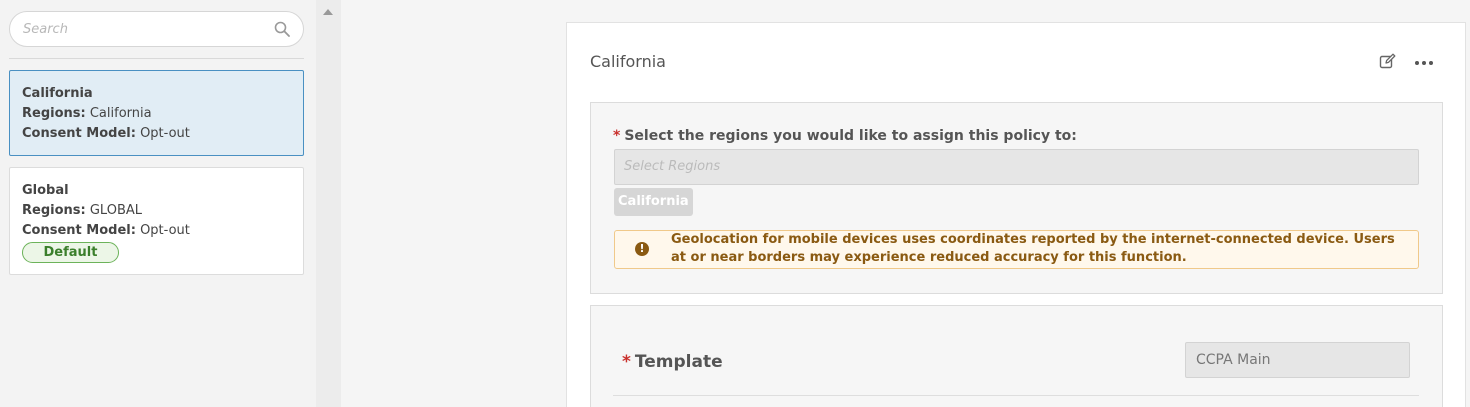 This screenshot has width=1470, height=407. I want to click on policy-name: California, so click(57, 93).